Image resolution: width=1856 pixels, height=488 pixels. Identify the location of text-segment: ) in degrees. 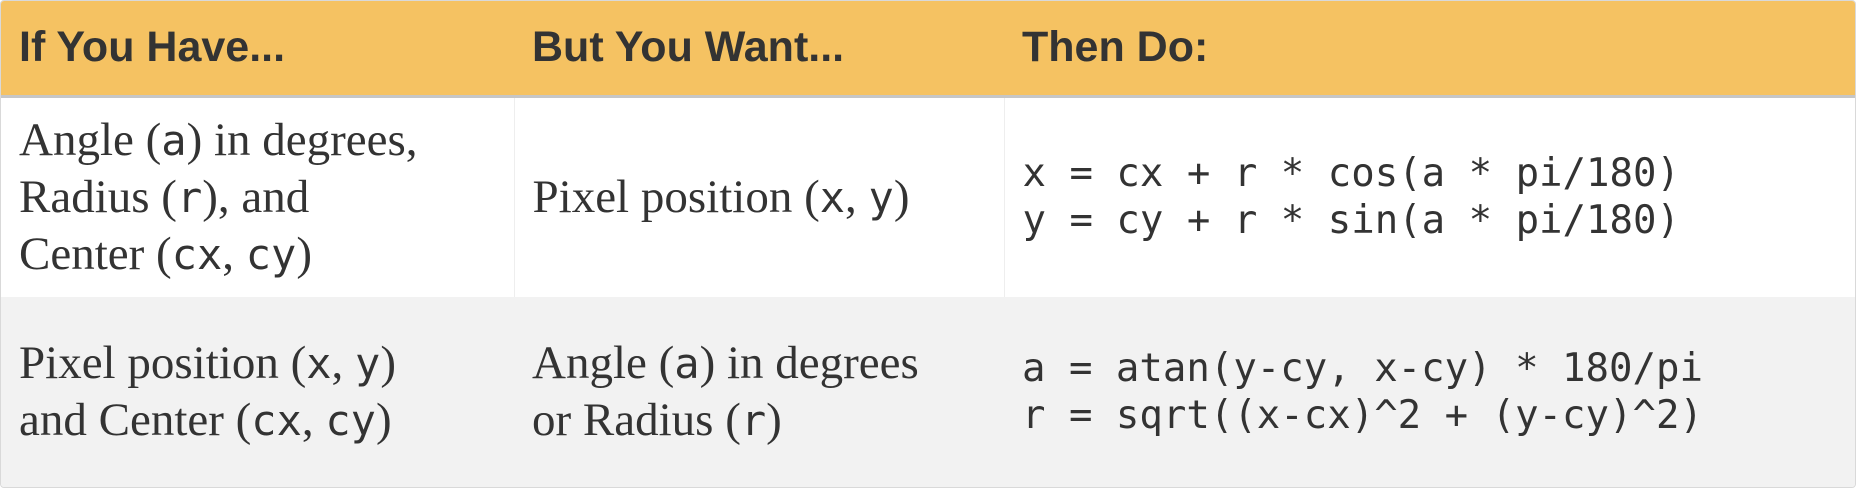
(809, 363).